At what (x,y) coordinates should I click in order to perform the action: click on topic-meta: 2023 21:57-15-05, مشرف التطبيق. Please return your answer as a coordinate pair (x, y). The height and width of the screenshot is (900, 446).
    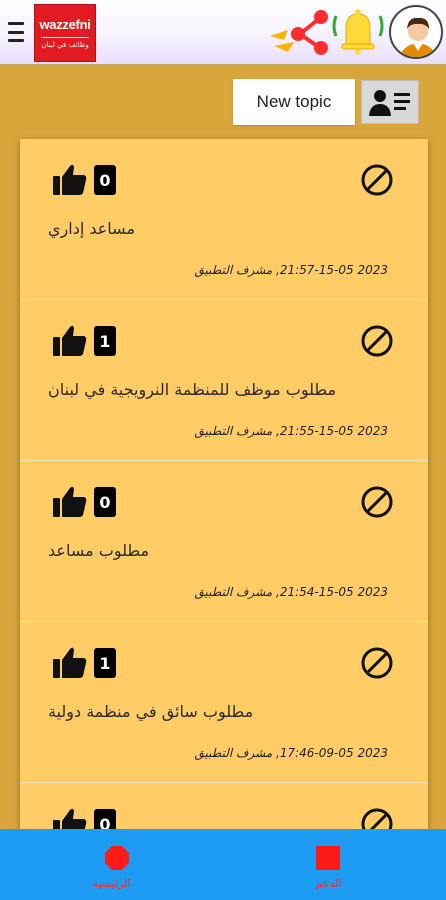
    Looking at the image, I should click on (218, 270).